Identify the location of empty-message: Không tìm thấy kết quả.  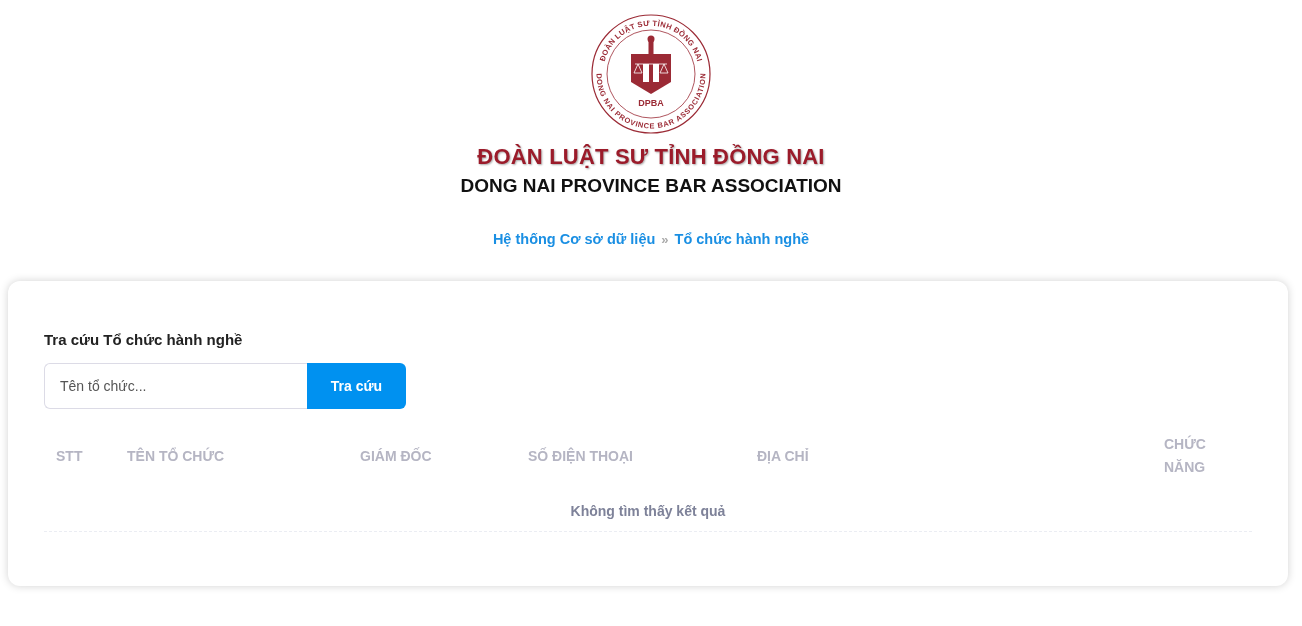
(648, 505).